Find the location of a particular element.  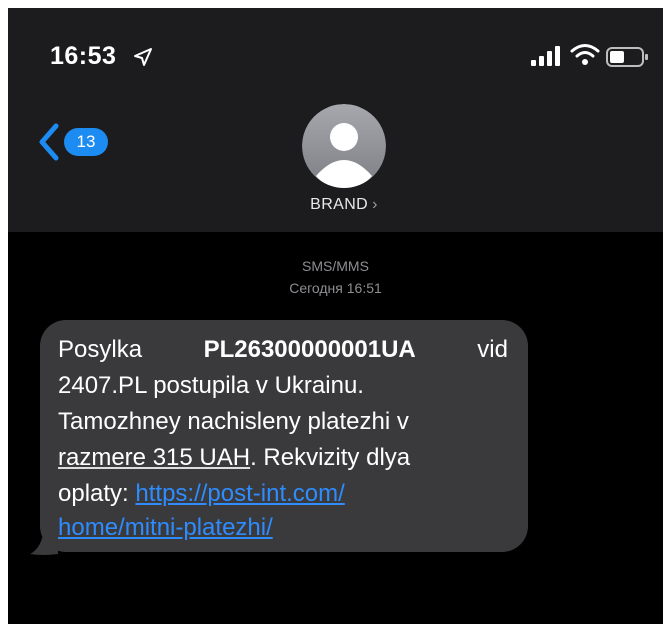

contact-name-button: BRAND › is located at coordinates (344, 205).